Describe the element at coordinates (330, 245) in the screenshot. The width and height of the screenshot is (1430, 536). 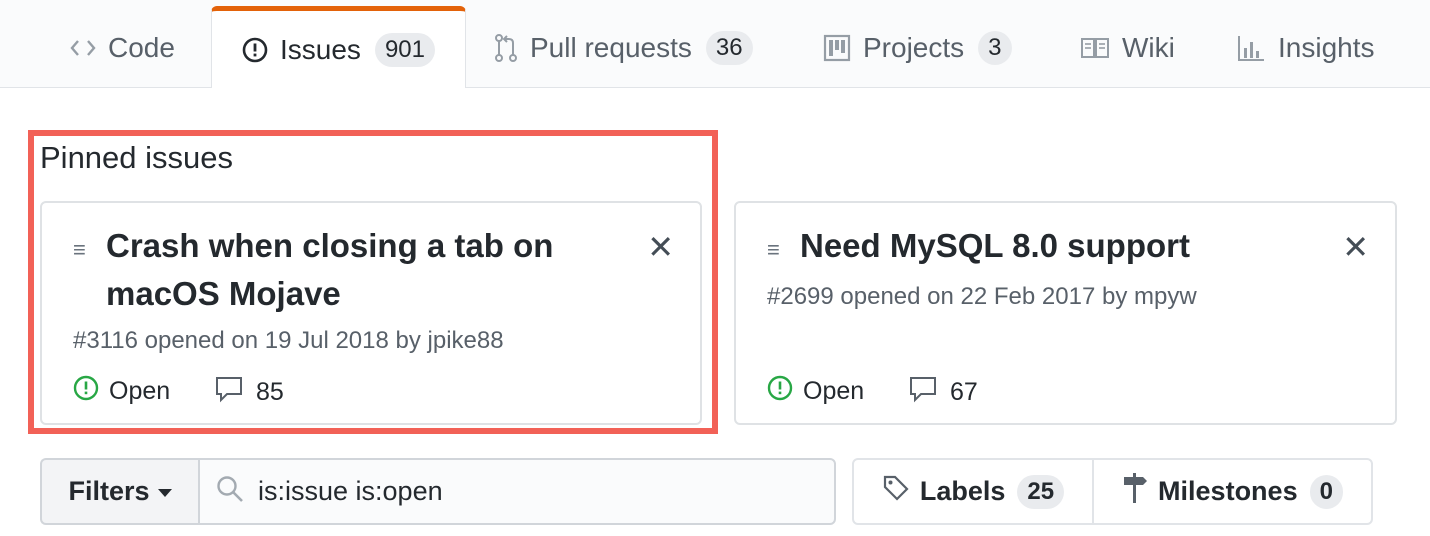
I see `issue-title-line: Crash when closing a tab on` at that location.